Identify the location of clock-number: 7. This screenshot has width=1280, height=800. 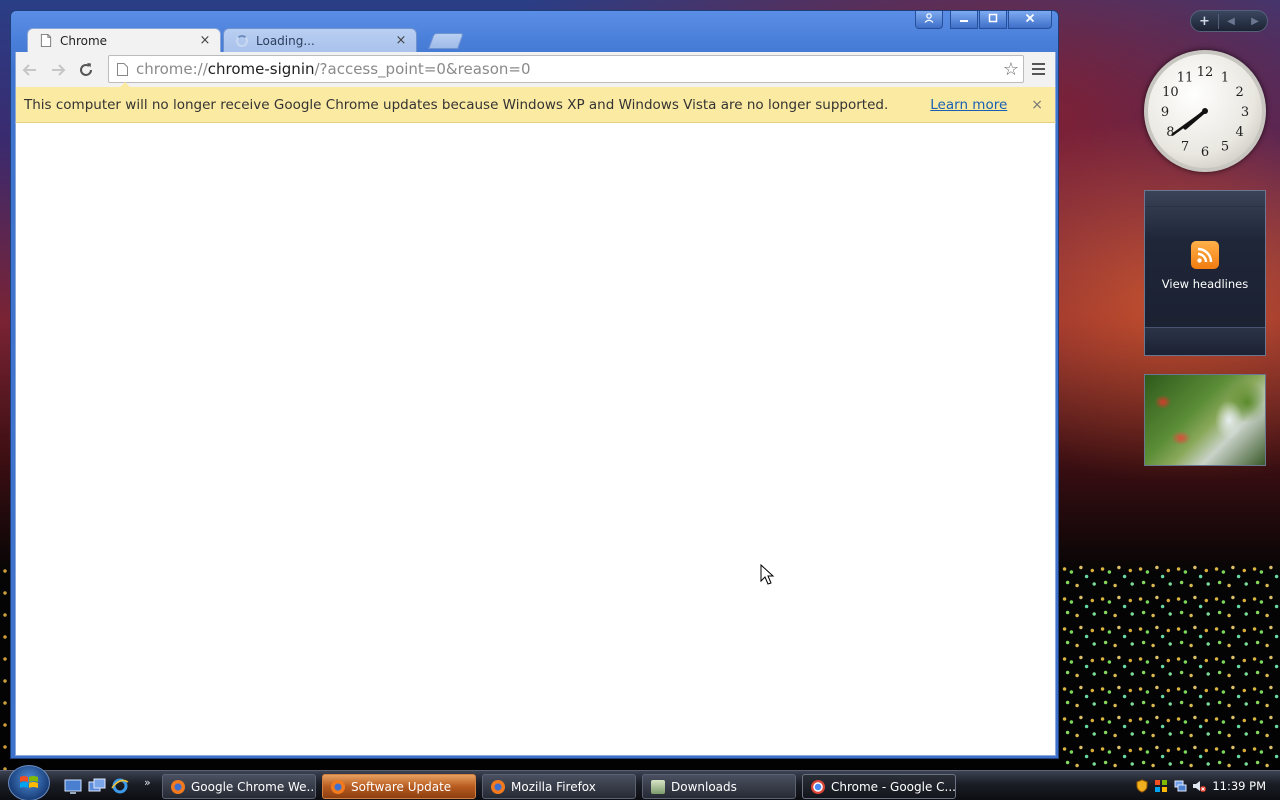
(1185, 147).